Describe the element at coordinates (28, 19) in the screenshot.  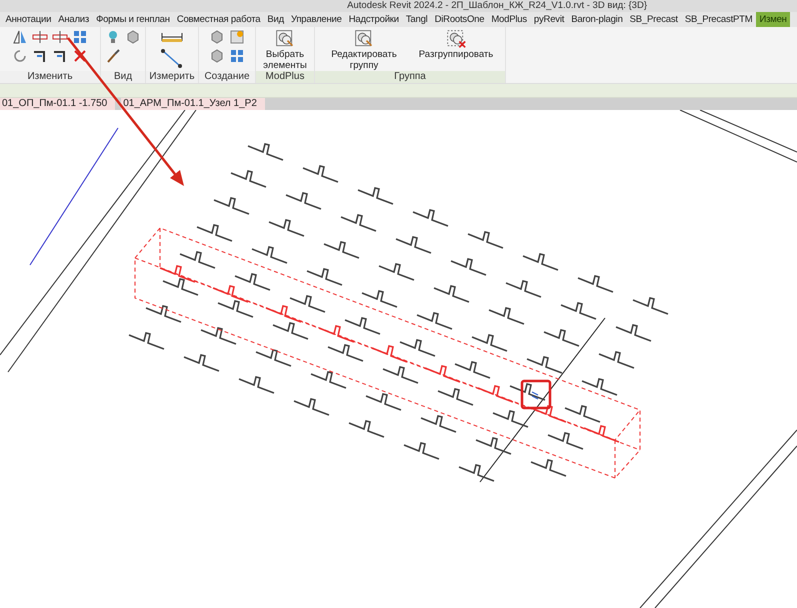
I see `ribbon-tab: Аннотации` at that location.